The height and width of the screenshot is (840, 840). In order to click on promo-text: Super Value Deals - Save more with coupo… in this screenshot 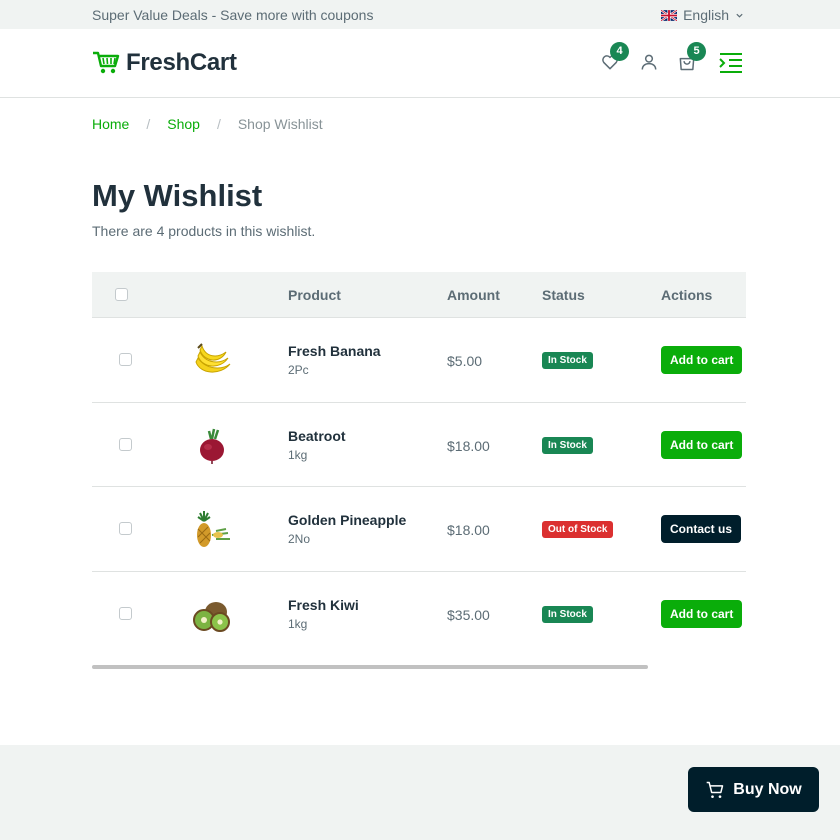, I will do `click(233, 15)`.